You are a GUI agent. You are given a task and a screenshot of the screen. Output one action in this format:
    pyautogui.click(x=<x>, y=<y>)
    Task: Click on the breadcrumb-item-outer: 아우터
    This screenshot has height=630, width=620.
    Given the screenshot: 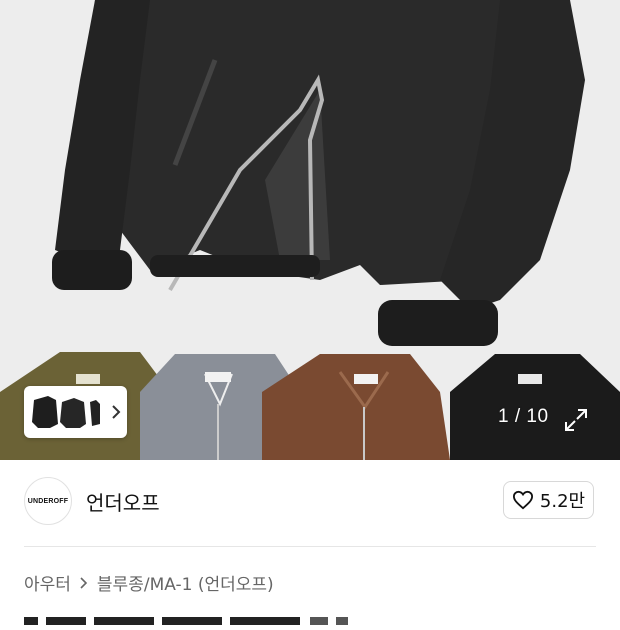 What is the action you would take?
    pyautogui.click(x=47, y=582)
    